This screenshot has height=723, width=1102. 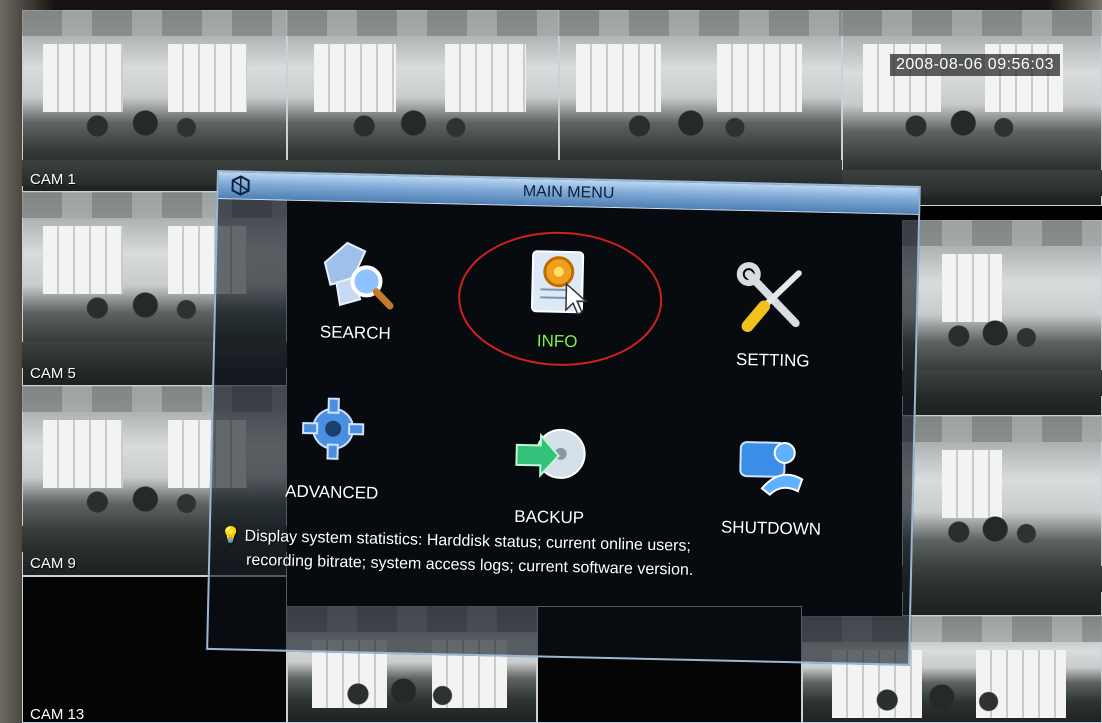 I want to click on camera-tile-1: CAM 1, so click(x=154, y=101).